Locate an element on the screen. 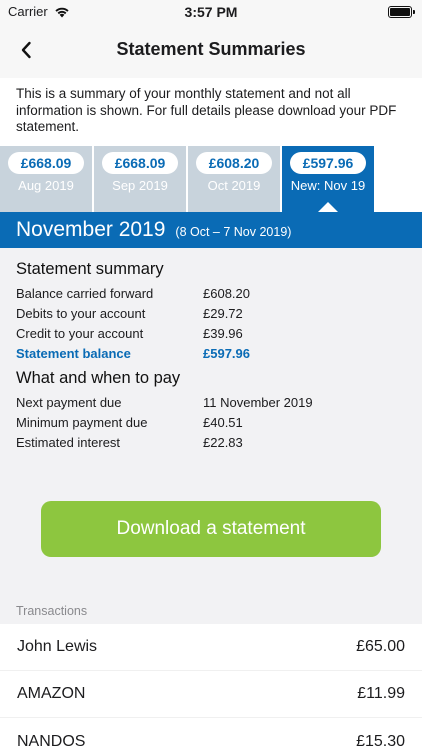 Image resolution: width=422 pixels, height=750 pixels. tab-label: Sep 2019 is located at coordinates (140, 185).